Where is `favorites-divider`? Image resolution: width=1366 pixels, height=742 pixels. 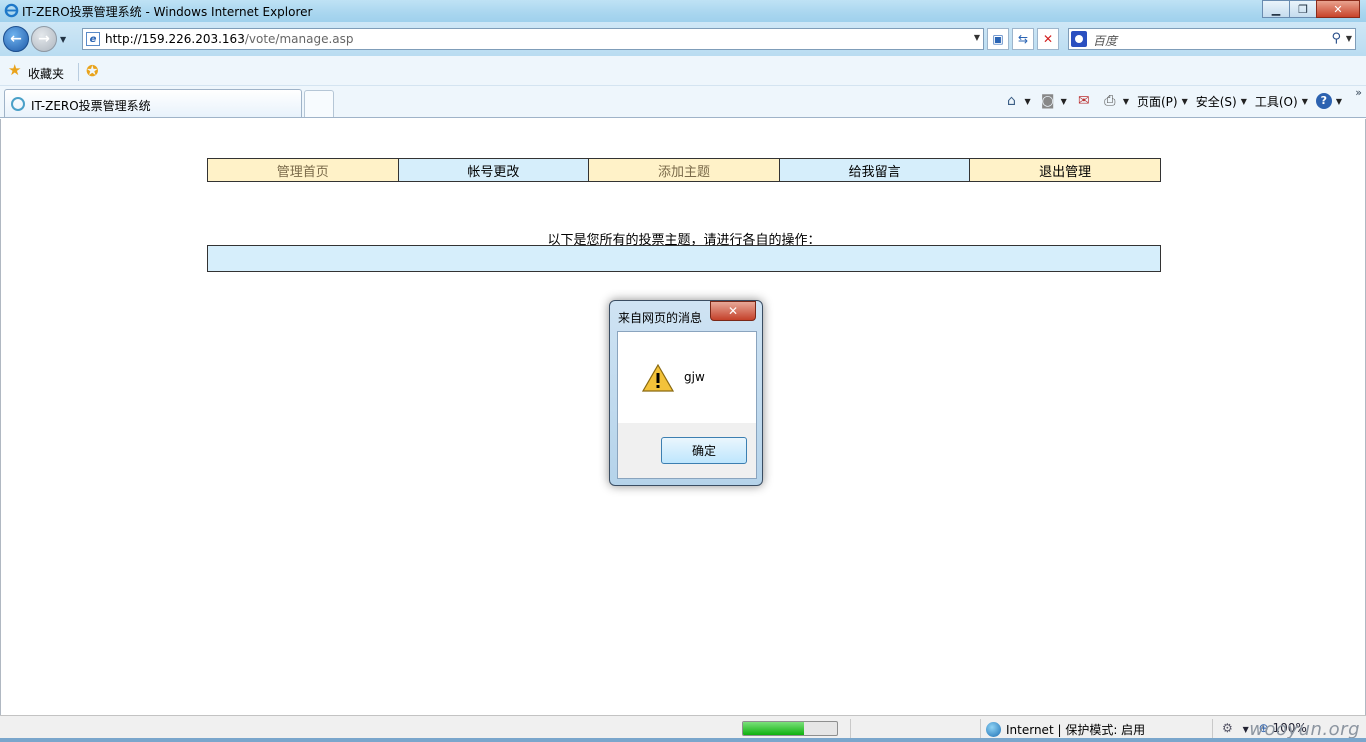 favorites-divider is located at coordinates (78, 72).